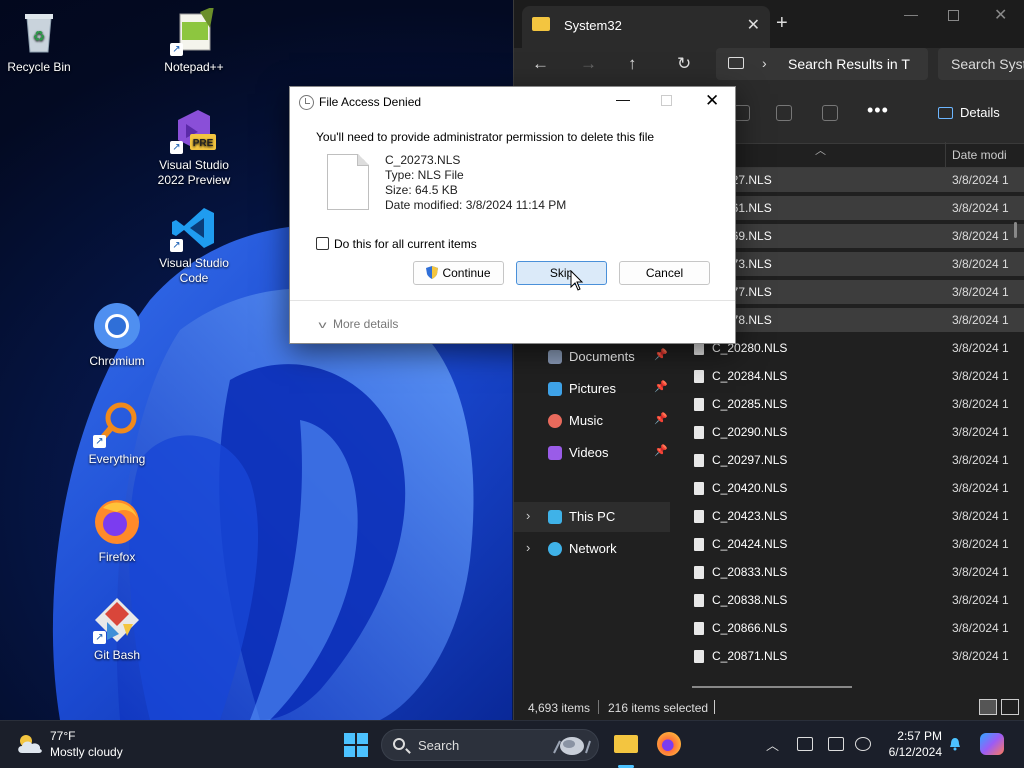 The height and width of the screenshot is (768, 1024). I want to click on table-row: C_20838.NLS 3/8/2024 1, so click(856, 600).